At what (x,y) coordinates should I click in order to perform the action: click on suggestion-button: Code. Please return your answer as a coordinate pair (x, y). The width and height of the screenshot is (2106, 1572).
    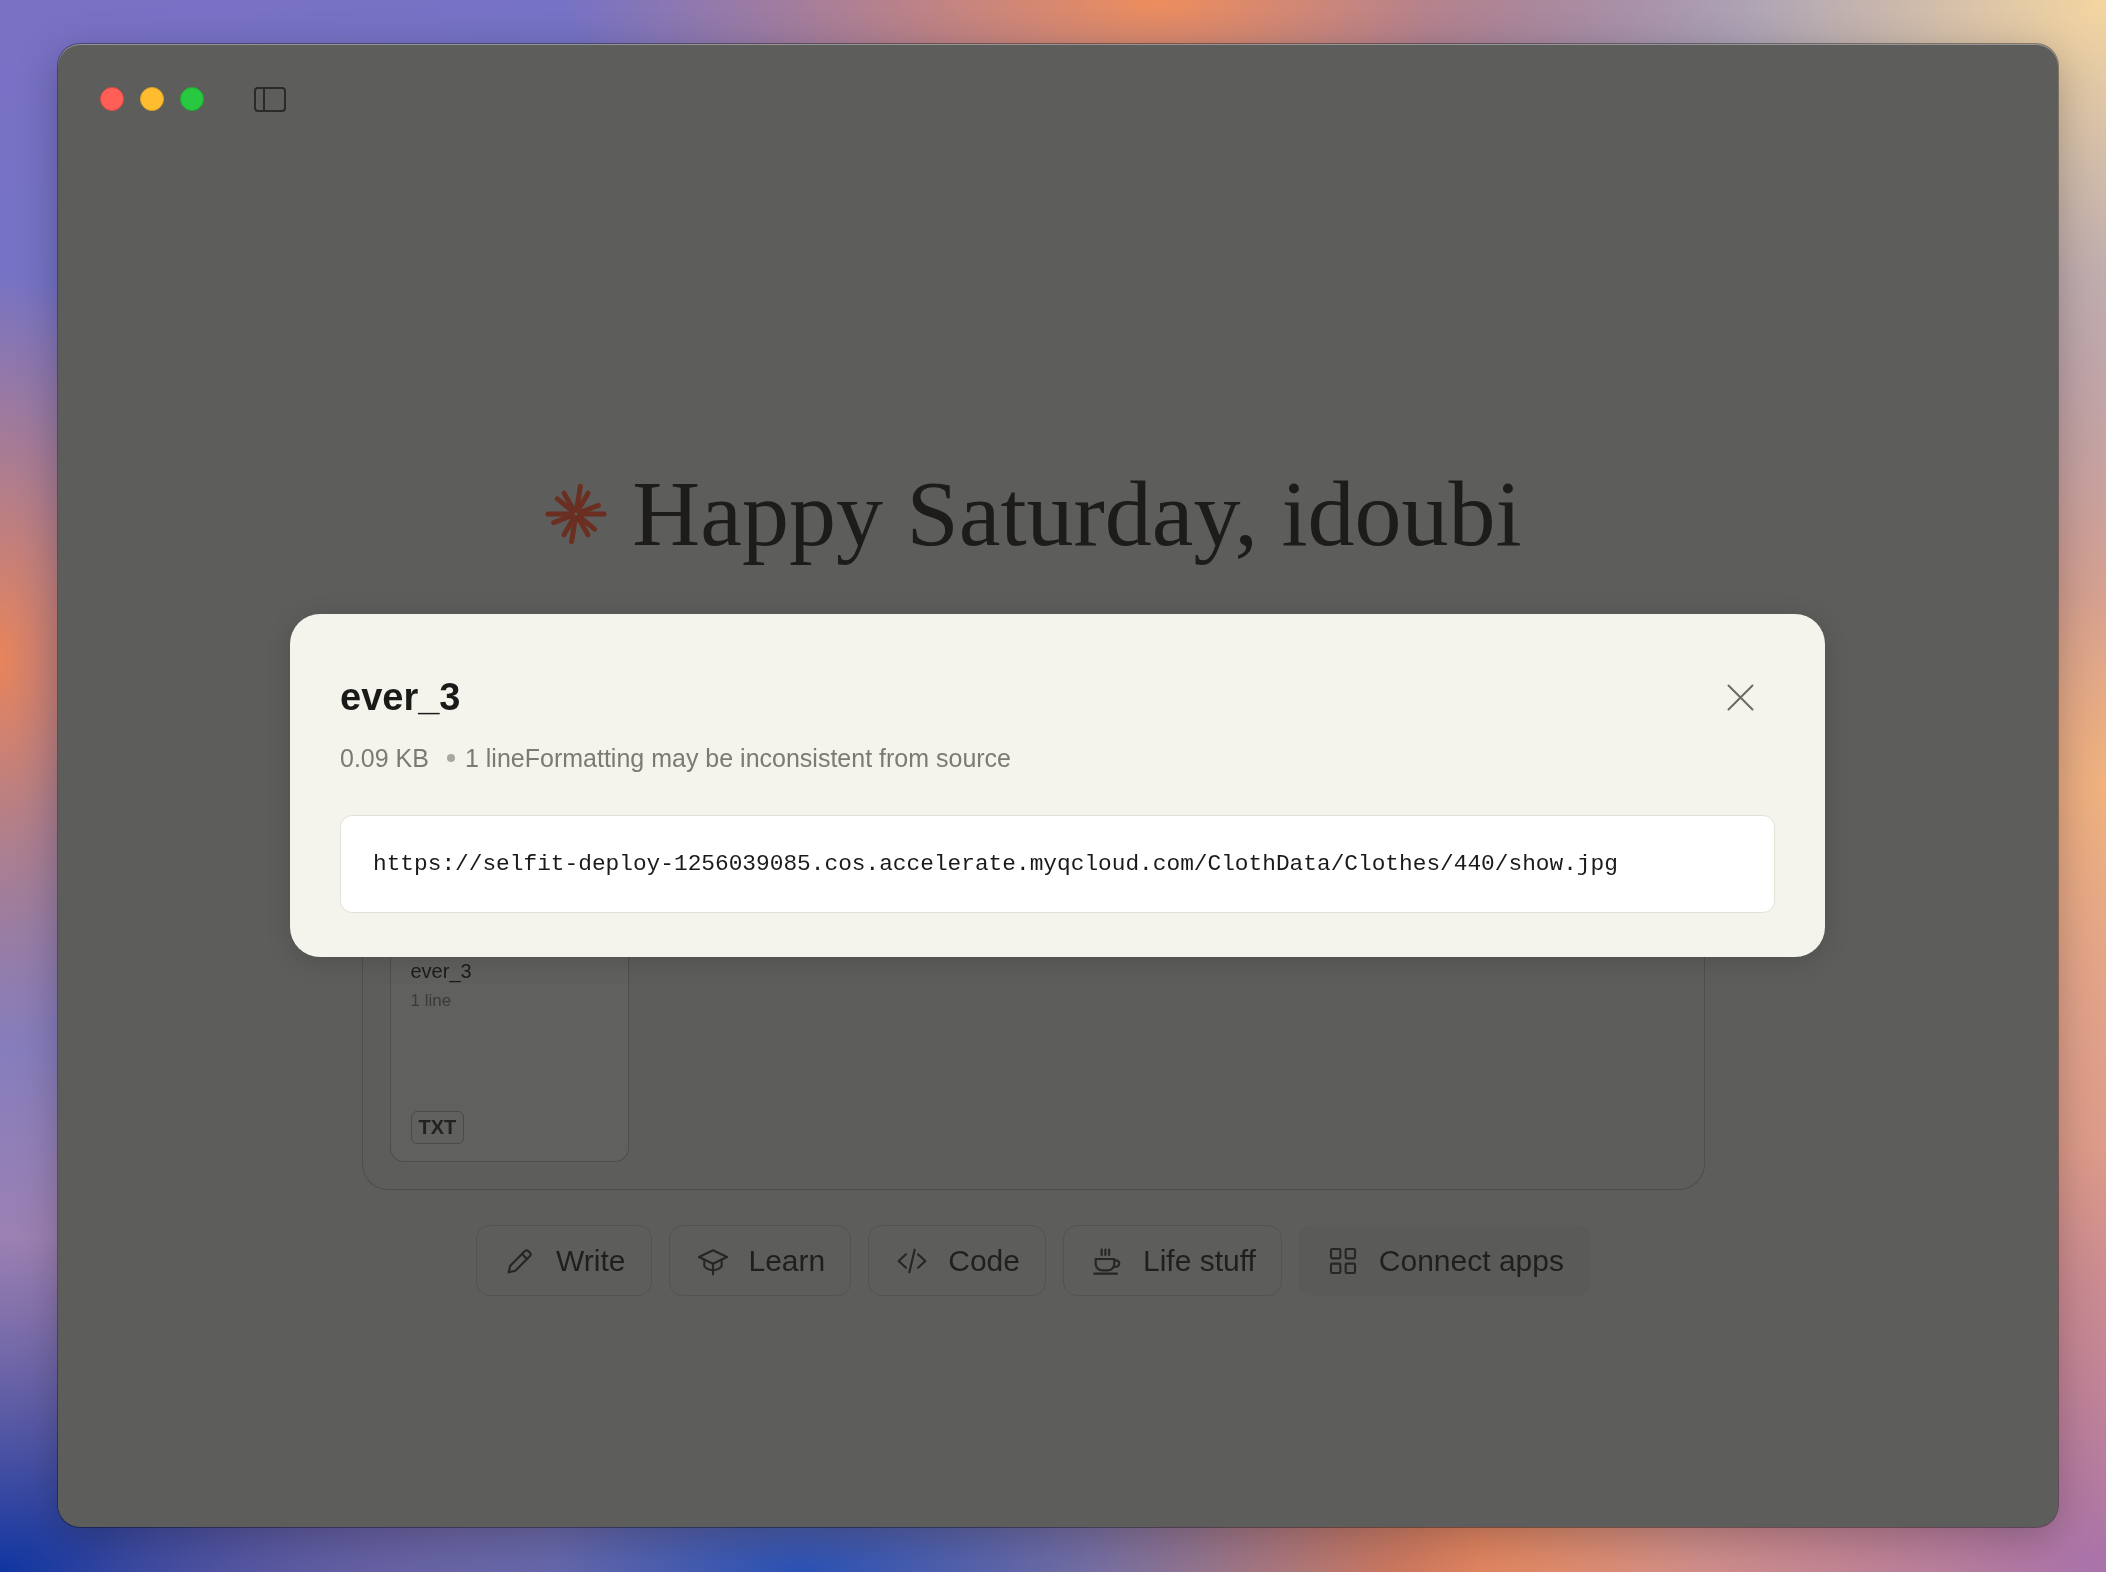
    Looking at the image, I should click on (957, 1260).